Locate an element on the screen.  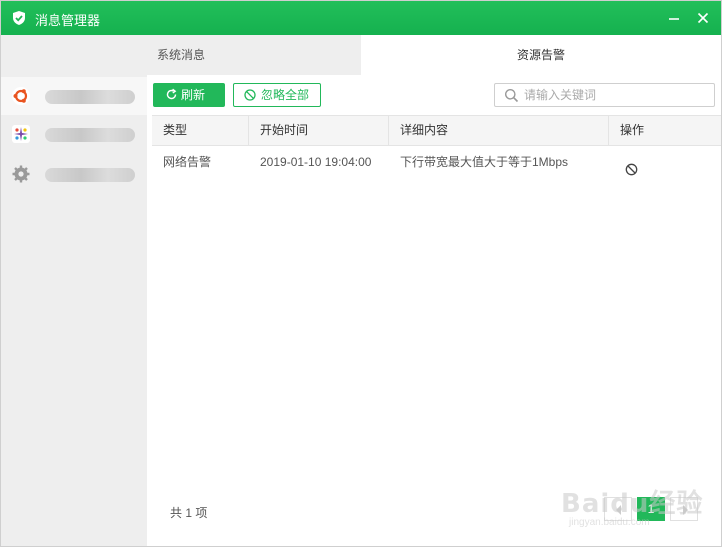
refresh-button: 刷新 is located at coordinates (189, 95).